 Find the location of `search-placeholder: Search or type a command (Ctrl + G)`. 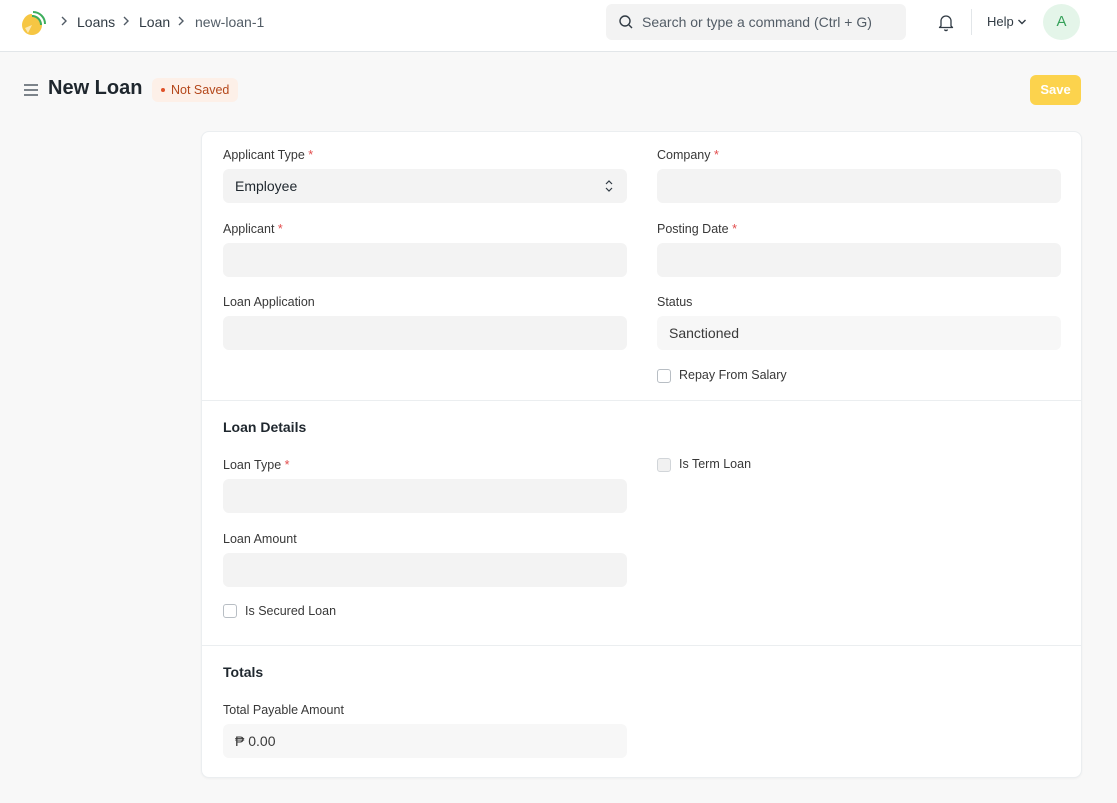

search-placeholder: Search or type a command (Ctrl + G) is located at coordinates (757, 22).